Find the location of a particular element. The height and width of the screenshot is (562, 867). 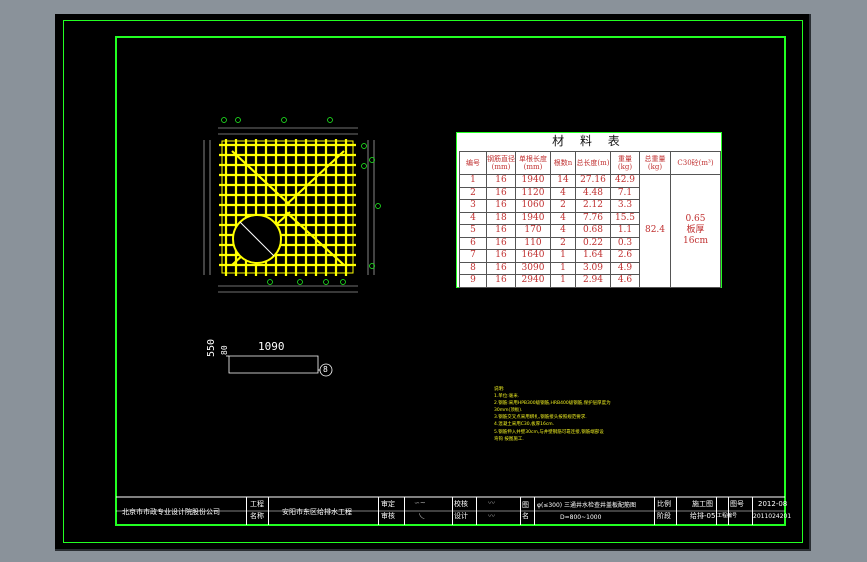

table-cell: 3090 is located at coordinates (533, 268).